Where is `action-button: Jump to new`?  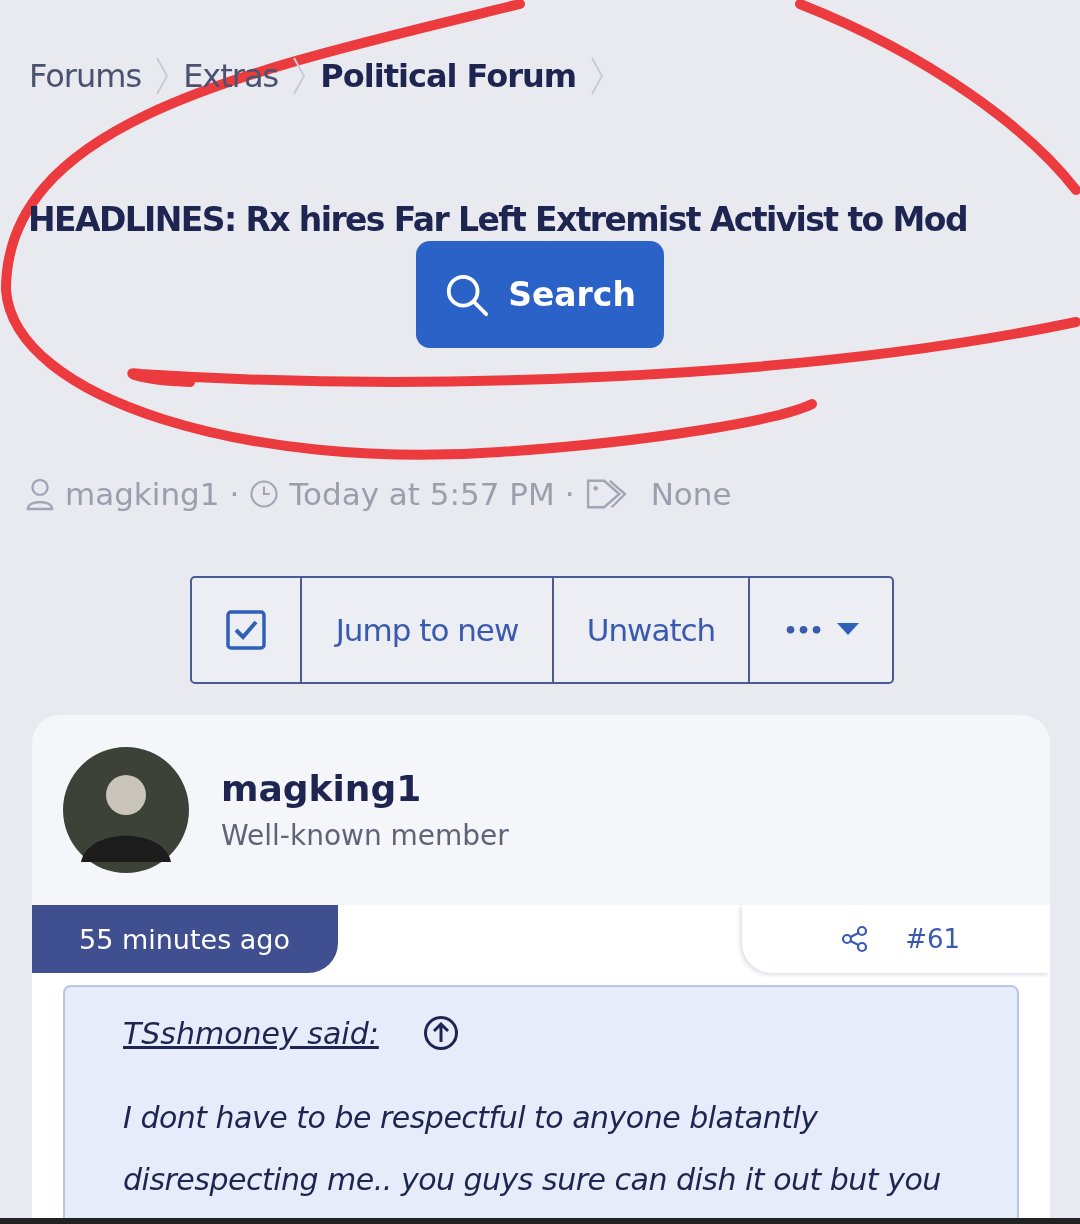 action-button: Jump to new is located at coordinates (428, 630).